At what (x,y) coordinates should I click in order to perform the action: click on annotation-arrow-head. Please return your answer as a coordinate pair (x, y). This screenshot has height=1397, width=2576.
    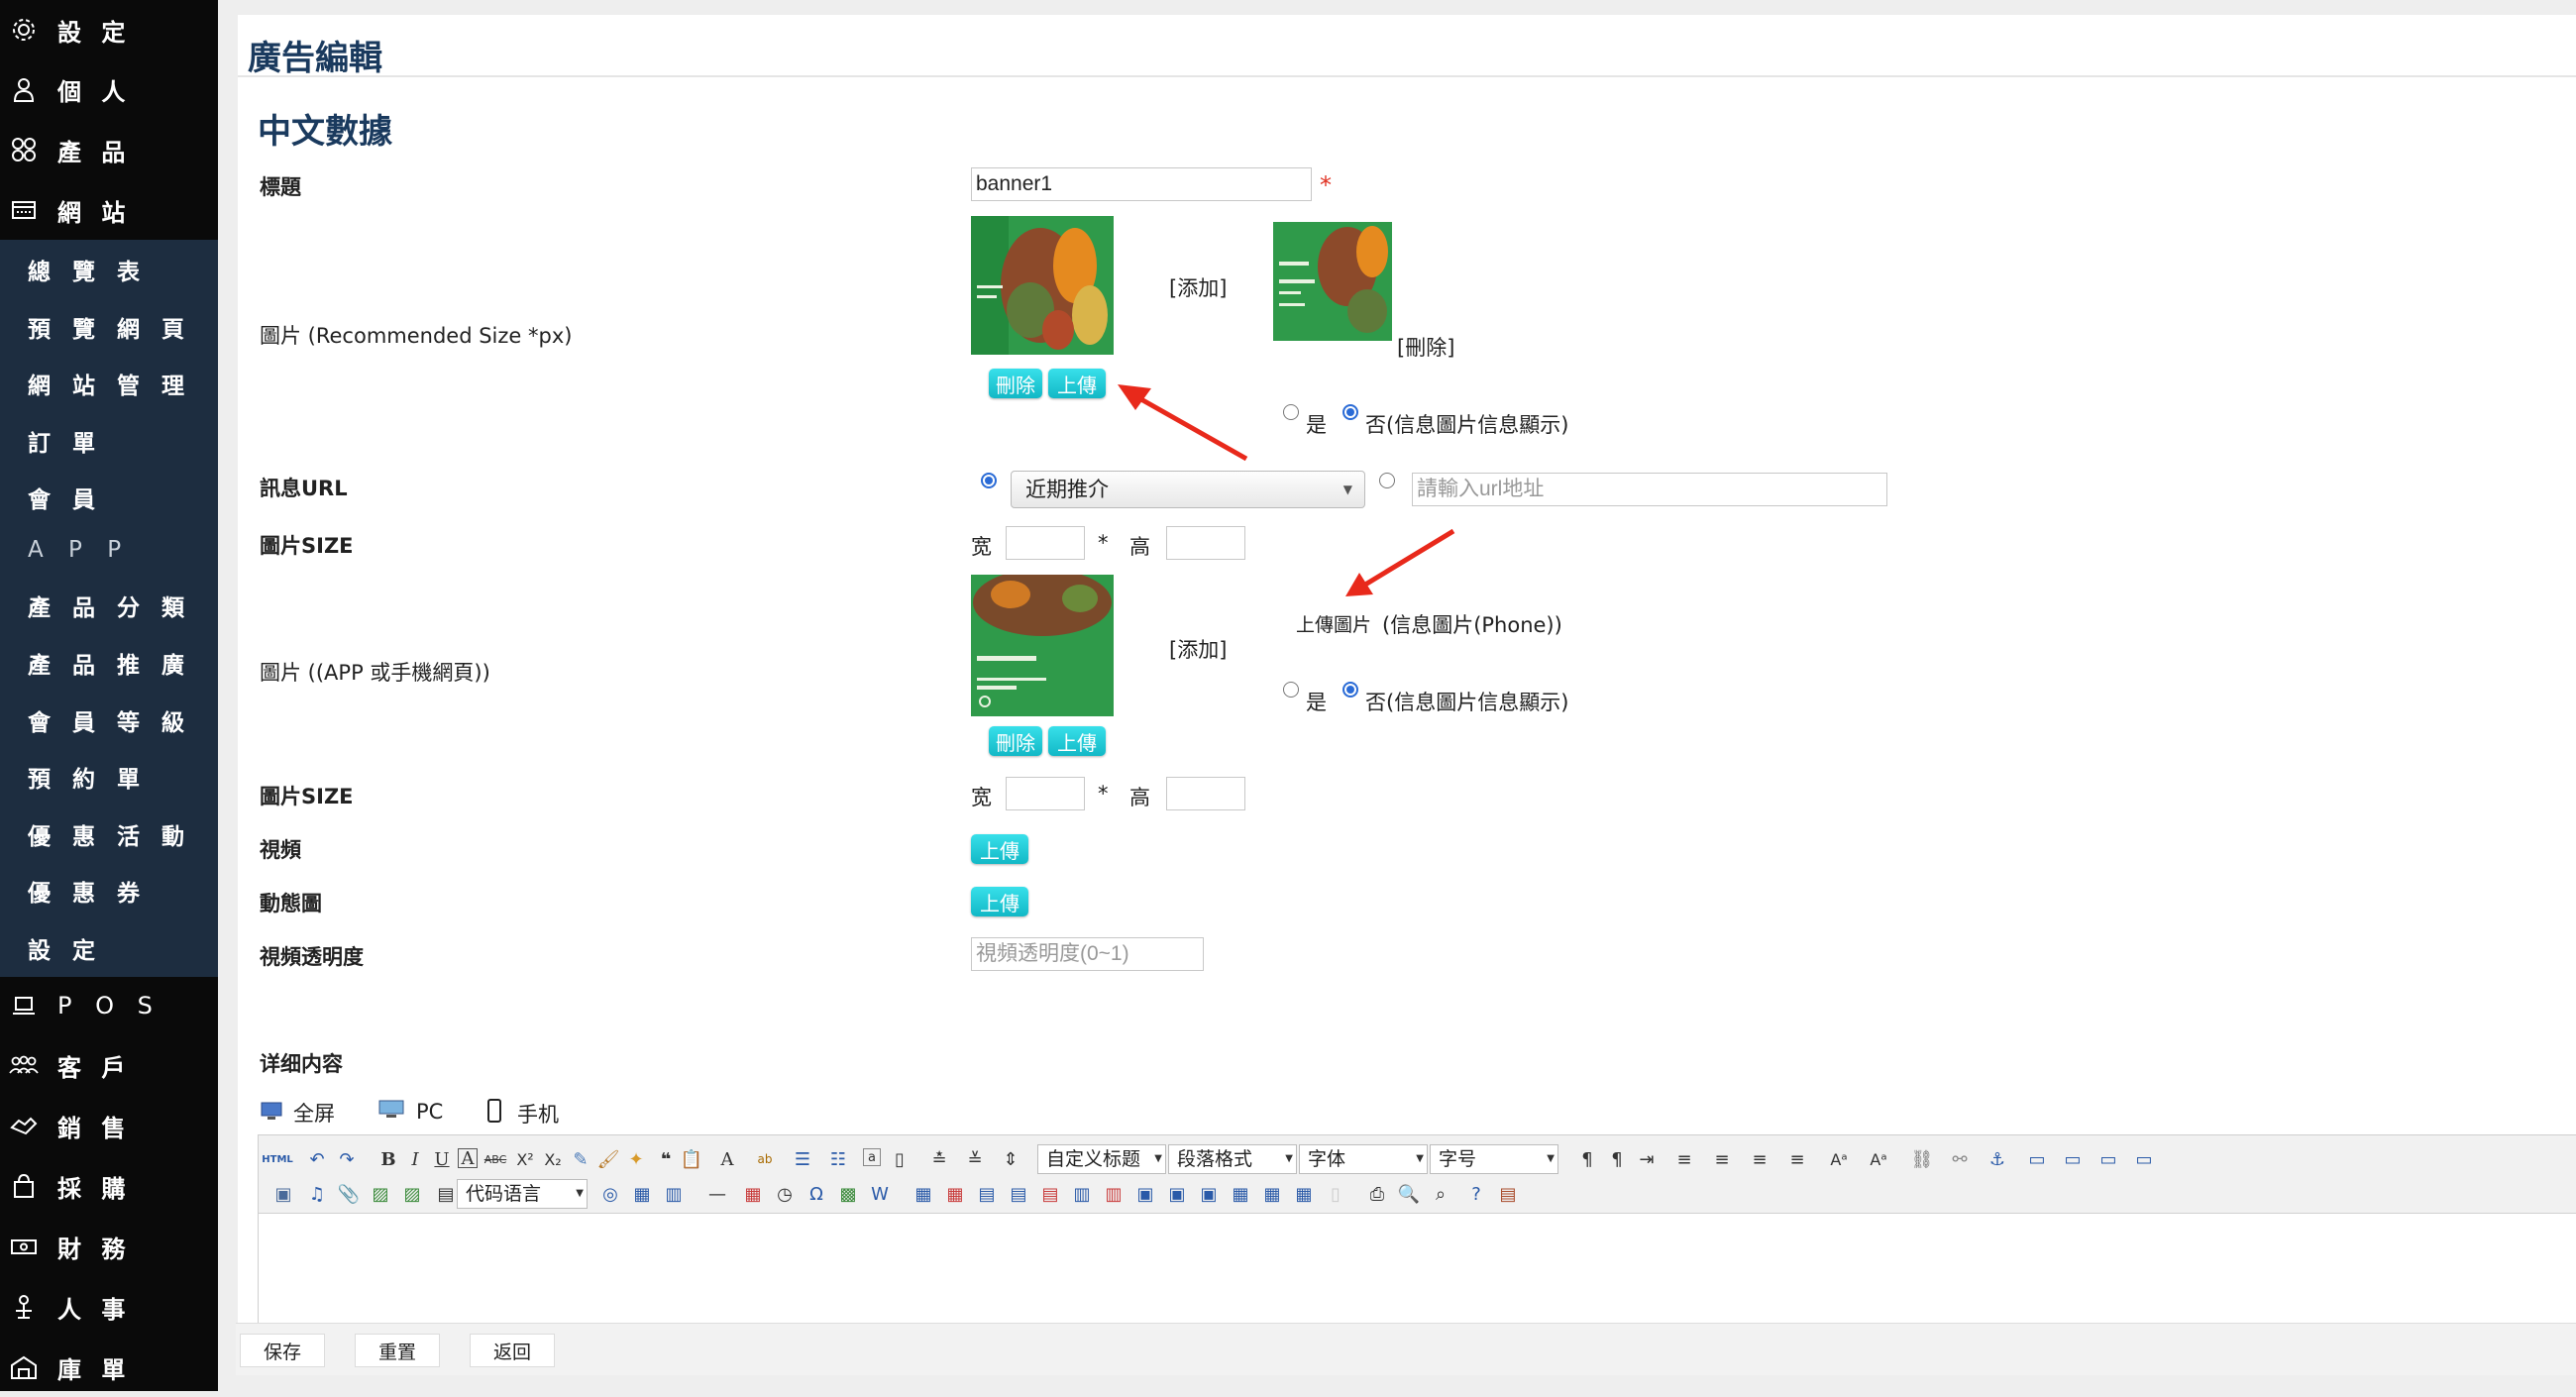
    Looking at the image, I should click on (1134, 397).